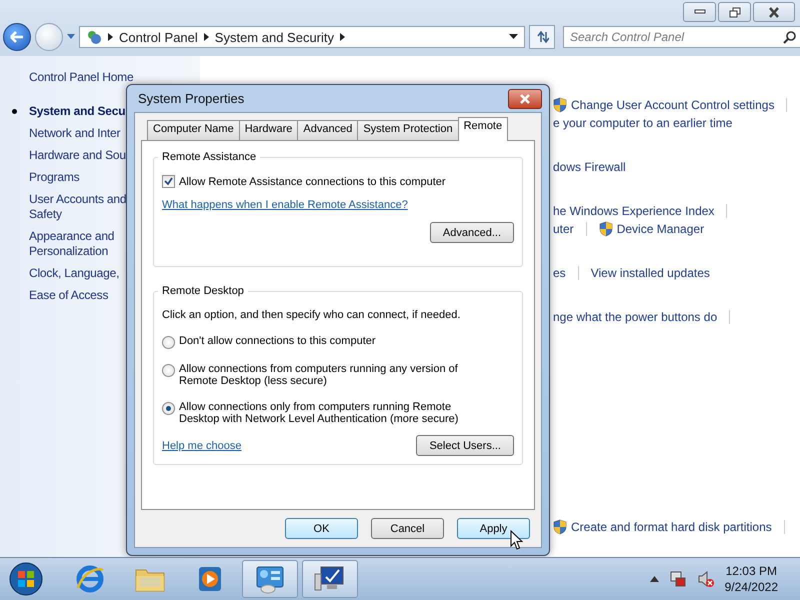  What do you see at coordinates (312, 182) in the screenshot?
I see `checkbox-label: Allow Remote Assistance connections to this computer` at bounding box center [312, 182].